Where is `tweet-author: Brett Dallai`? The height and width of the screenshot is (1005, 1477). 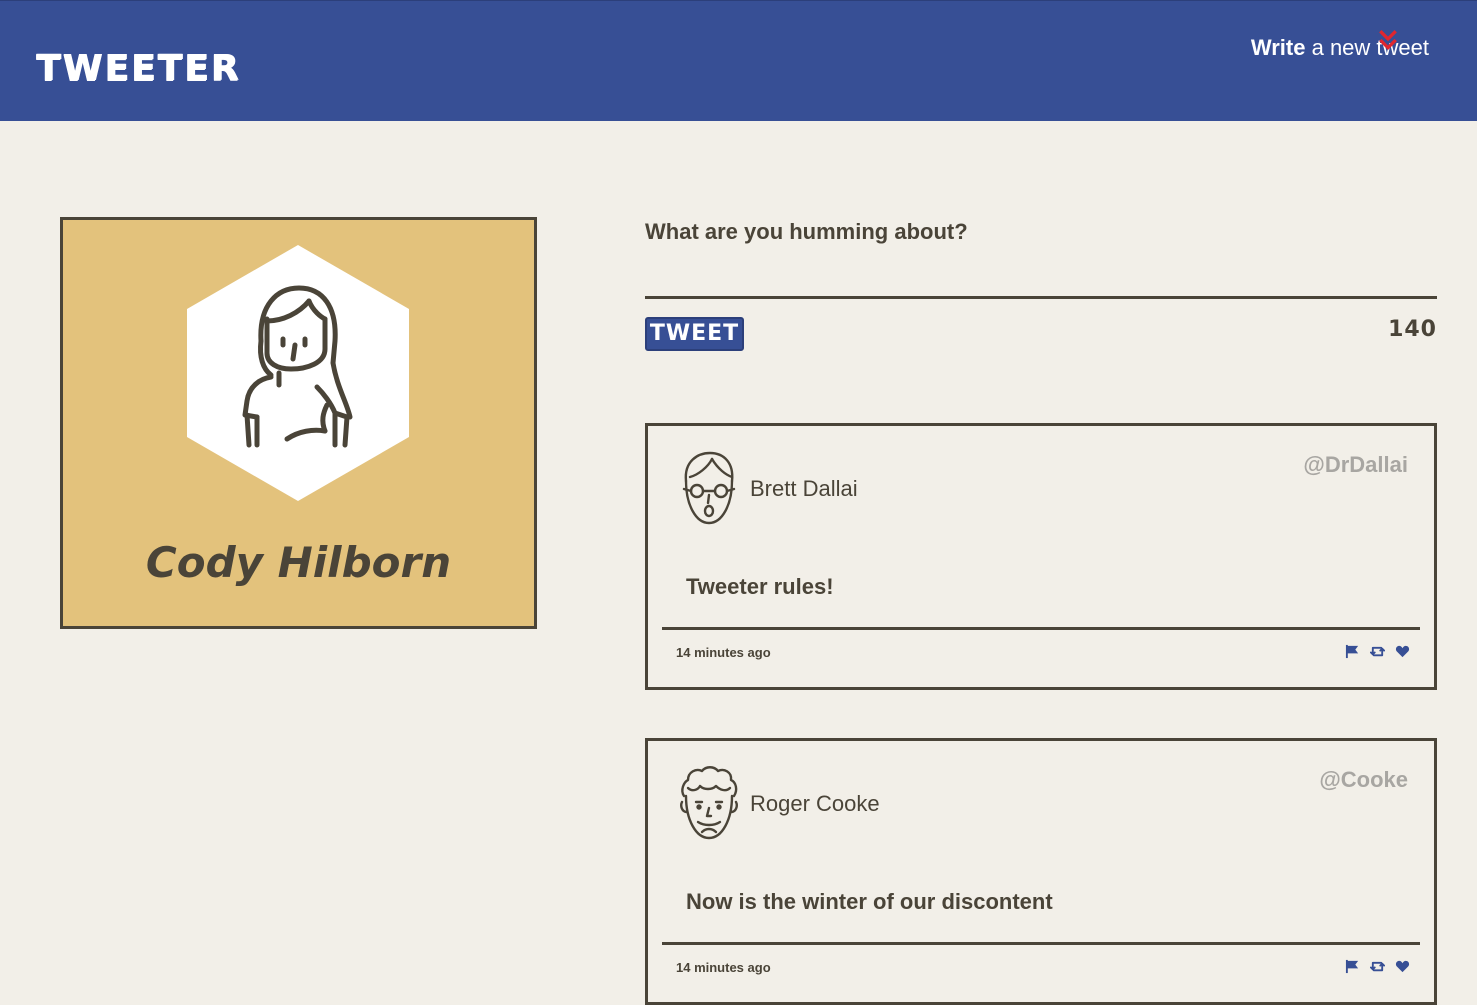 tweet-author: Brett Dallai is located at coordinates (804, 488).